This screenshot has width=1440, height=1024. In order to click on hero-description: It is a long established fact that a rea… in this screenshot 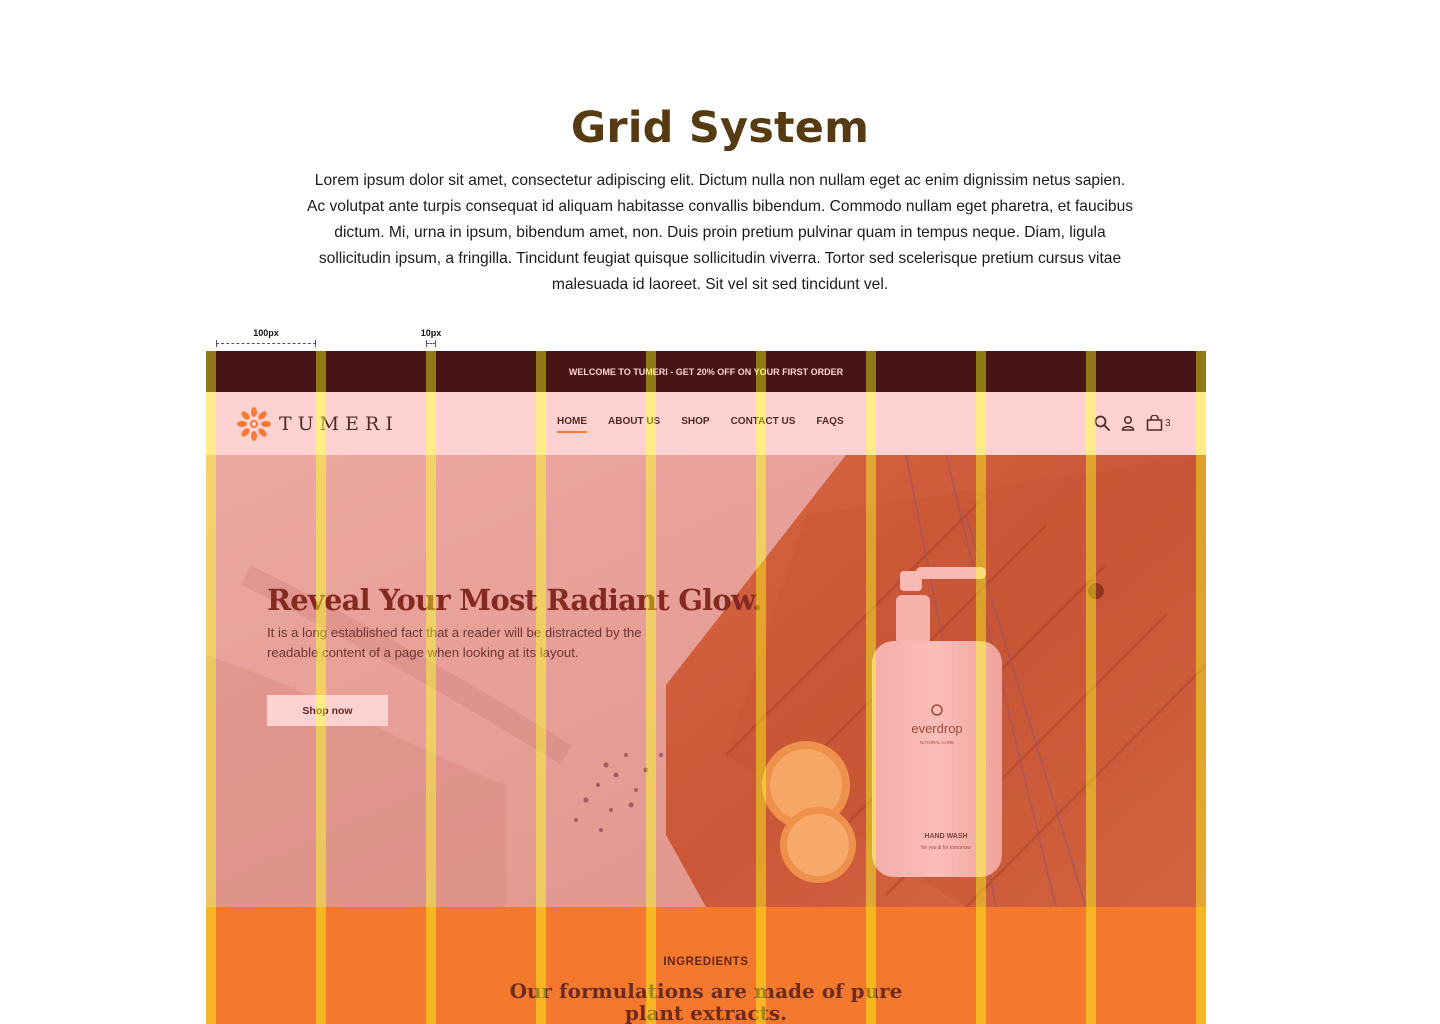, I will do `click(454, 642)`.